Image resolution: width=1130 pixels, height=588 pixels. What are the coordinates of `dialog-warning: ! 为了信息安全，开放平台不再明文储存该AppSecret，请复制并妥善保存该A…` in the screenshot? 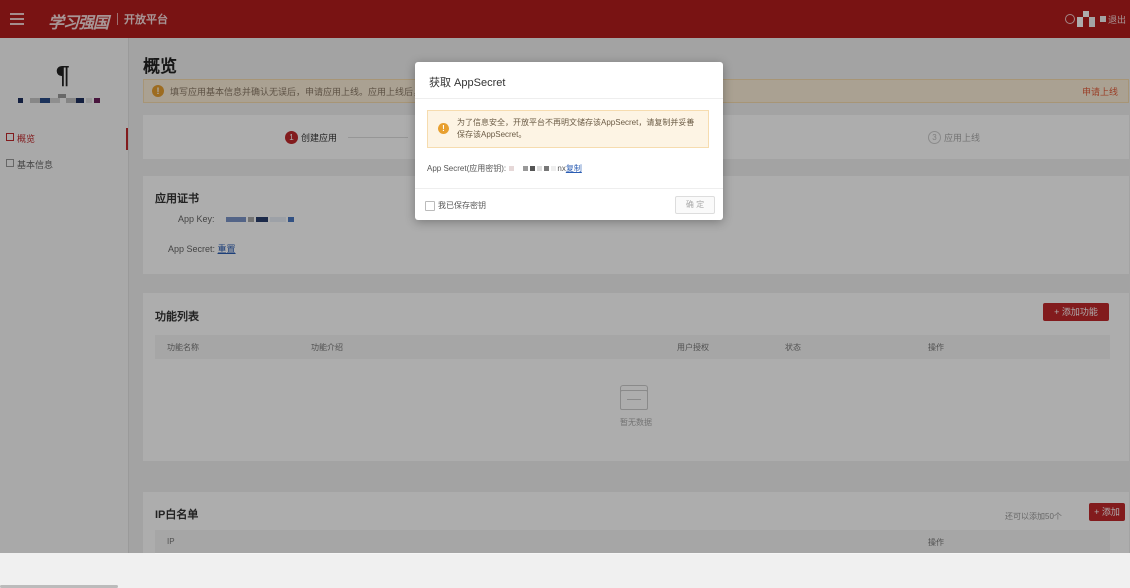 It's located at (568, 129).